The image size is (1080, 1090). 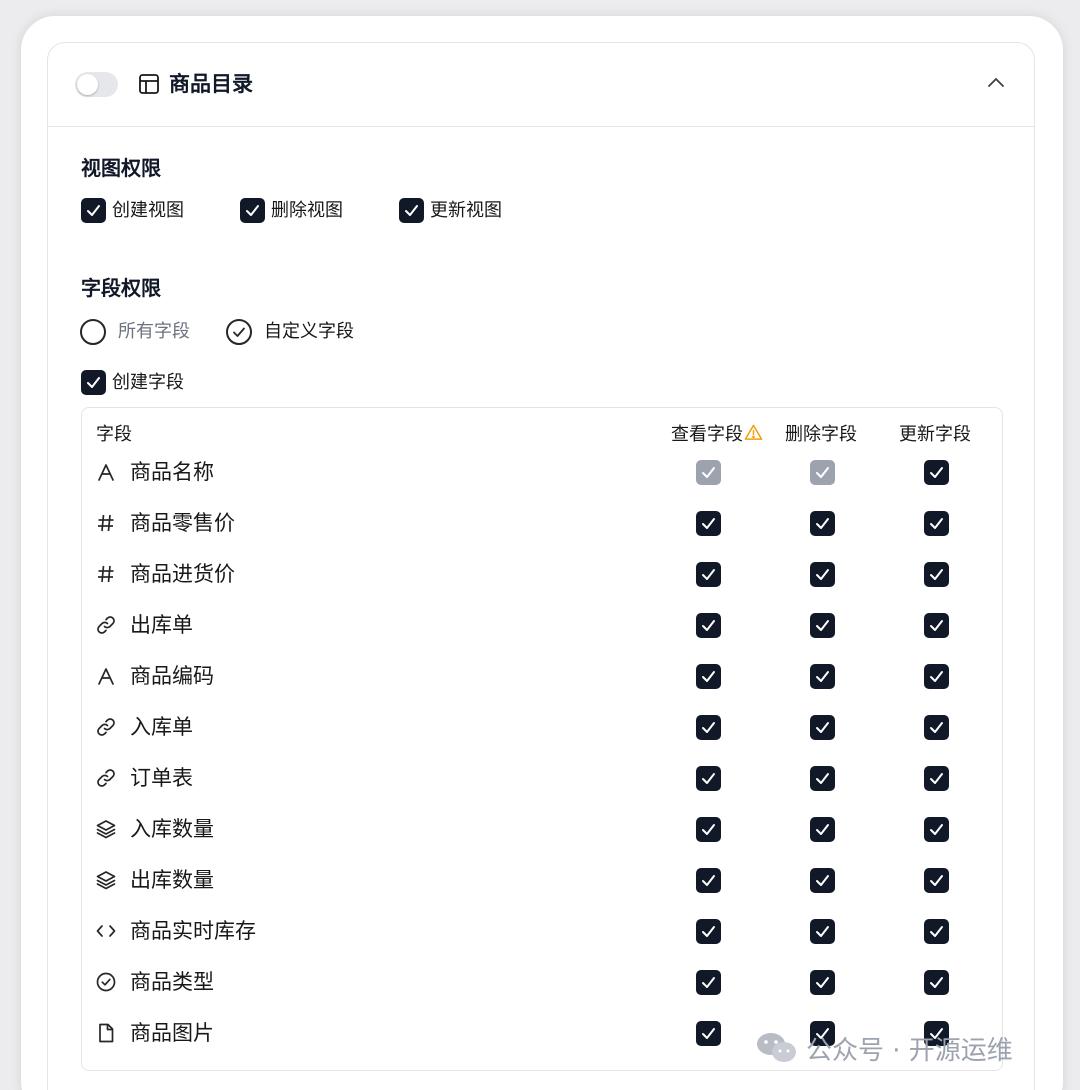 I want to click on table-row: 入库单, so click(x=542, y=738).